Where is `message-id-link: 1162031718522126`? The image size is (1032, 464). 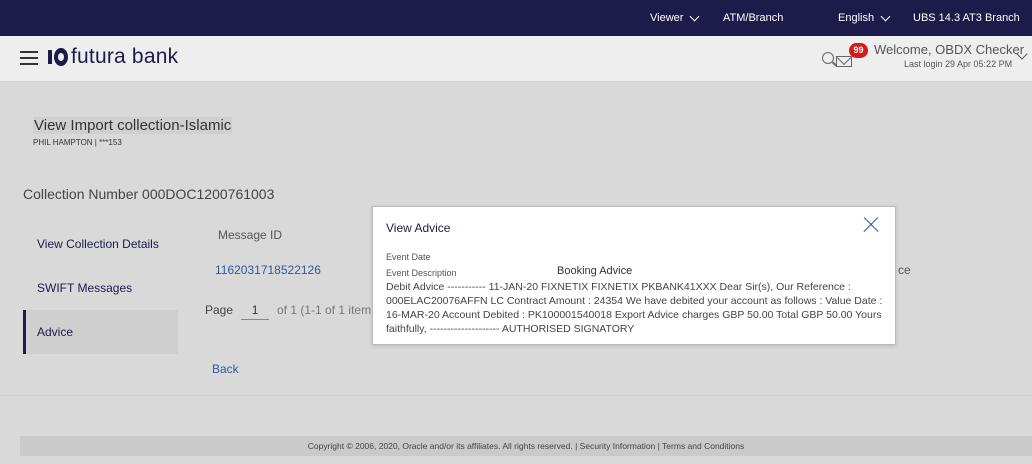
message-id-link: 1162031718522126 is located at coordinates (268, 270).